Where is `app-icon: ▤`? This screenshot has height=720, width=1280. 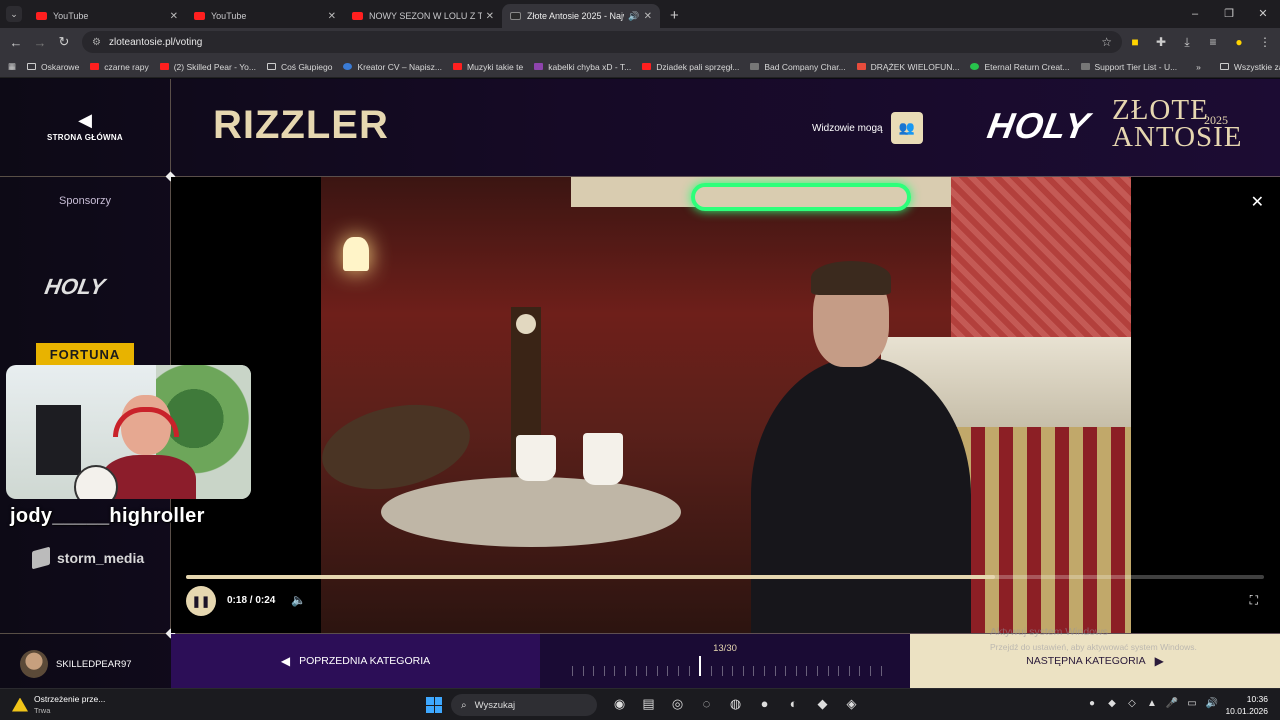
app-icon: ▤ is located at coordinates (648, 704).